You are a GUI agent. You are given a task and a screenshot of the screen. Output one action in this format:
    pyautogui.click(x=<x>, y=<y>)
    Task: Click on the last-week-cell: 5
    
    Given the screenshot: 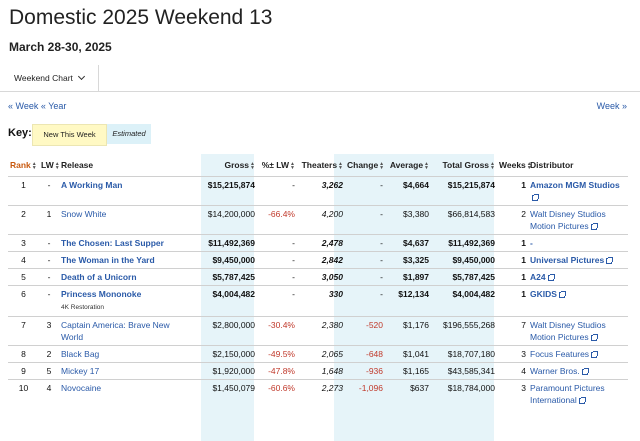 What is the action you would take?
    pyautogui.click(x=49, y=371)
    